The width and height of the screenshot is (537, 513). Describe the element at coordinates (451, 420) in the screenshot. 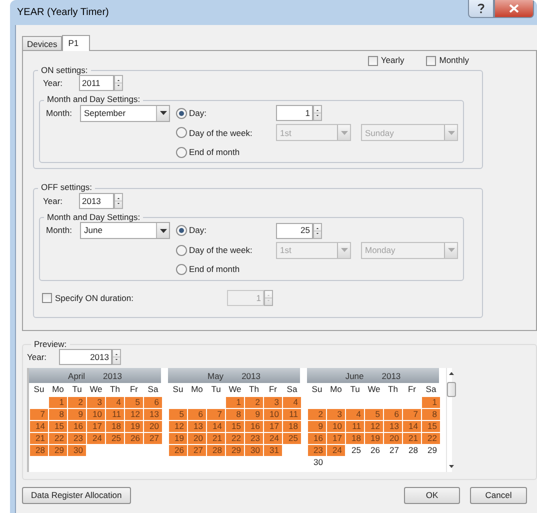

I see `scrollbar` at that location.